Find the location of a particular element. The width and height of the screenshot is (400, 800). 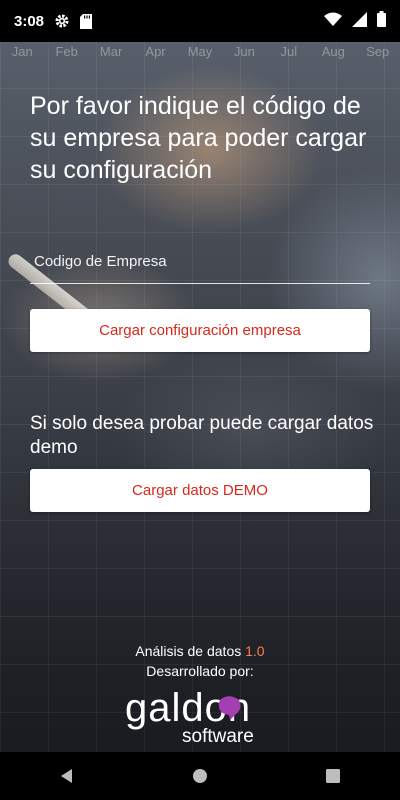

background-month-label: Feb is located at coordinates (66, 51).